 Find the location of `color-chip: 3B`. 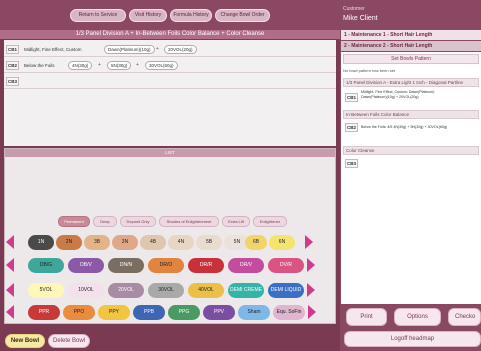

color-chip: 3B is located at coordinates (97, 242).